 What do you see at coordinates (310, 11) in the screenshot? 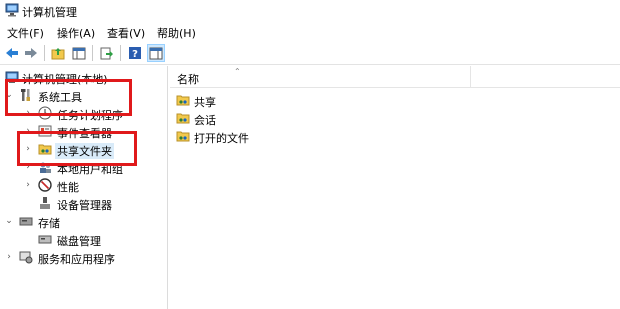
I see `title-bar: 计算机管理` at bounding box center [310, 11].